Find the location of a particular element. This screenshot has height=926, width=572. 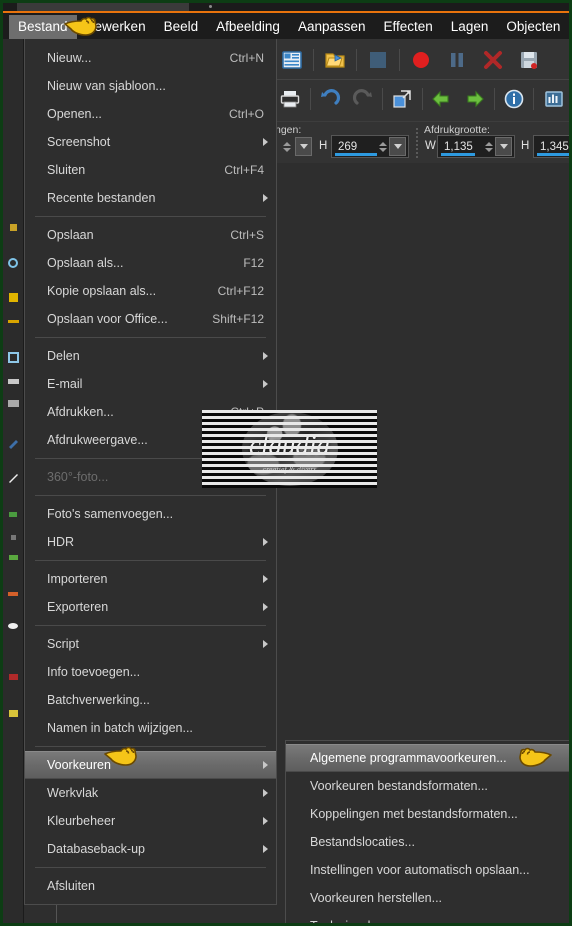

pan-tool-icon is located at coordinates (13, 227).